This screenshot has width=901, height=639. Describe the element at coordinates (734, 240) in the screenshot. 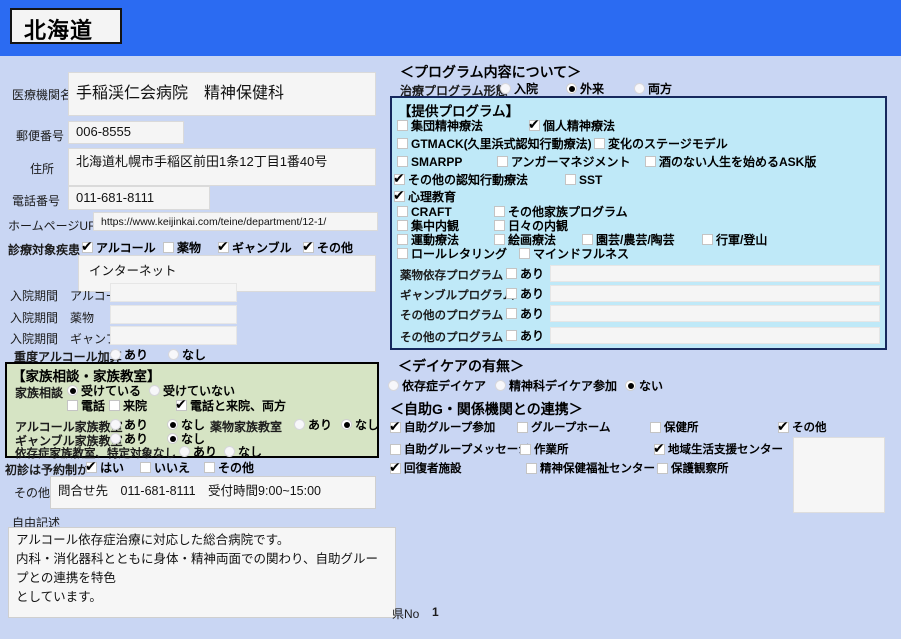

I see `program-item-hiking: 行軍/登山` at that location.